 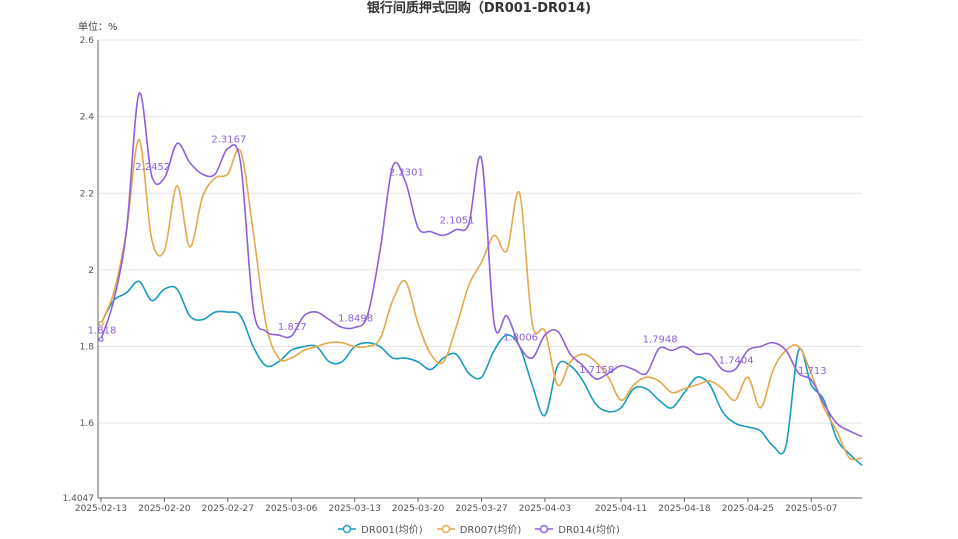 I want to click on legend-item-1: DR001(均价), so click(x=380, y=528).